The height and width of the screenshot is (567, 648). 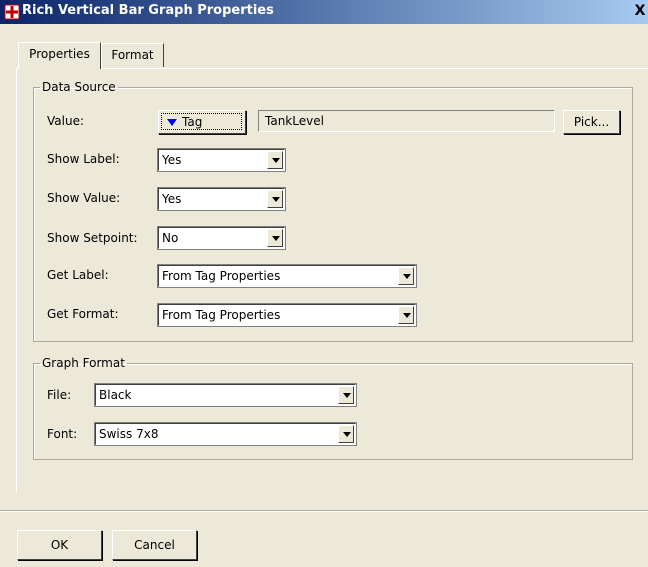 I want to click on font-label: Font:, so click(x=62, y=434).